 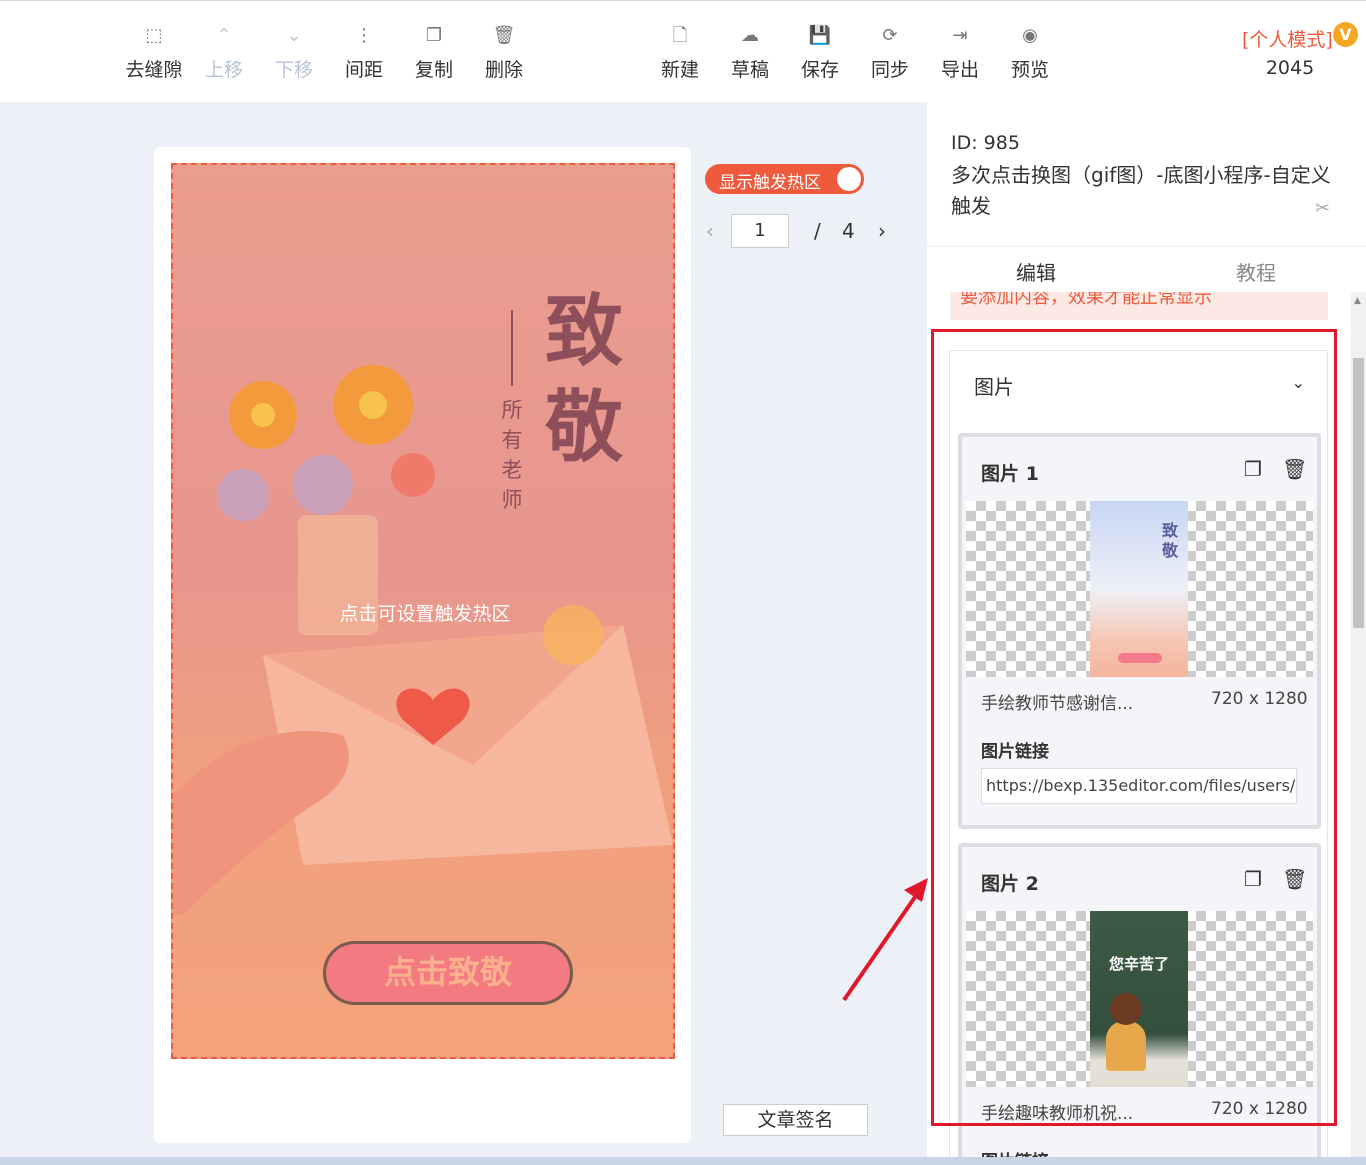 I want to click on toolbar-button-left-0: ⬚ 去缝隙, so click(x=154, y=52).